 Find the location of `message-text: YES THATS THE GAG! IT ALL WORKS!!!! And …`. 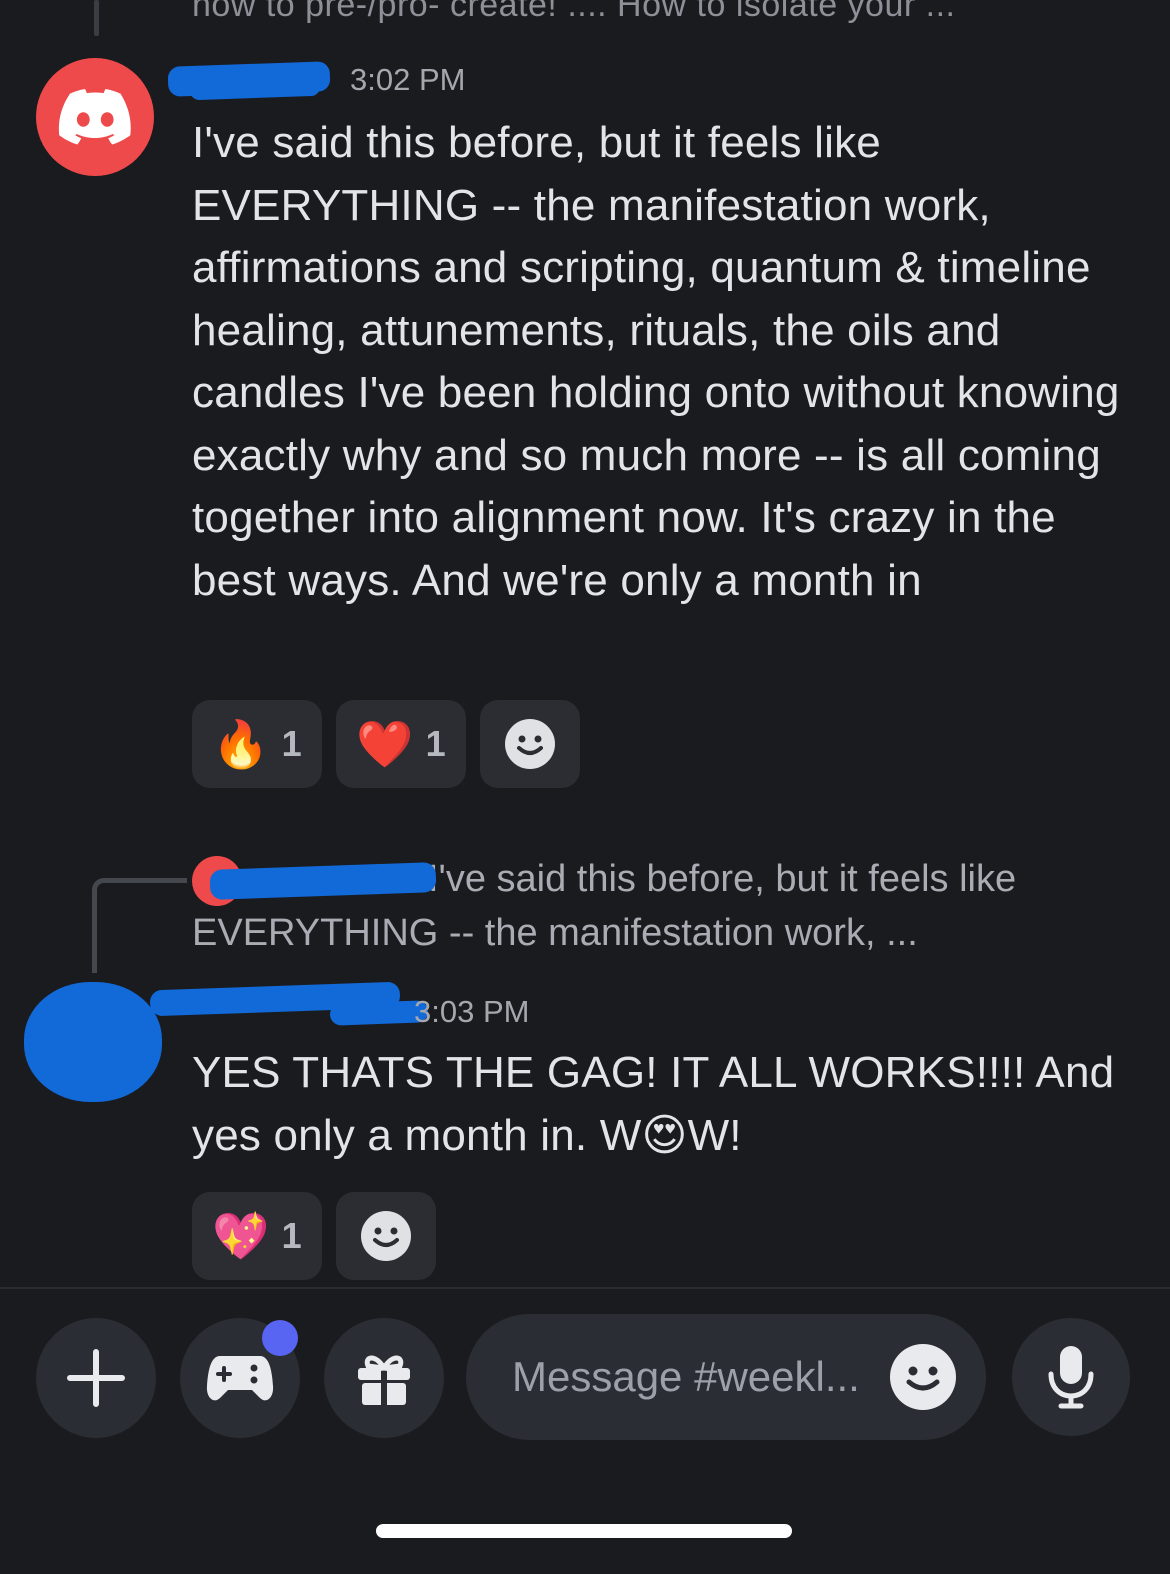

message-text: YES THATS THE GAG! IT ALL WORKS!!!! And … is located at coordinates (667, 1104).